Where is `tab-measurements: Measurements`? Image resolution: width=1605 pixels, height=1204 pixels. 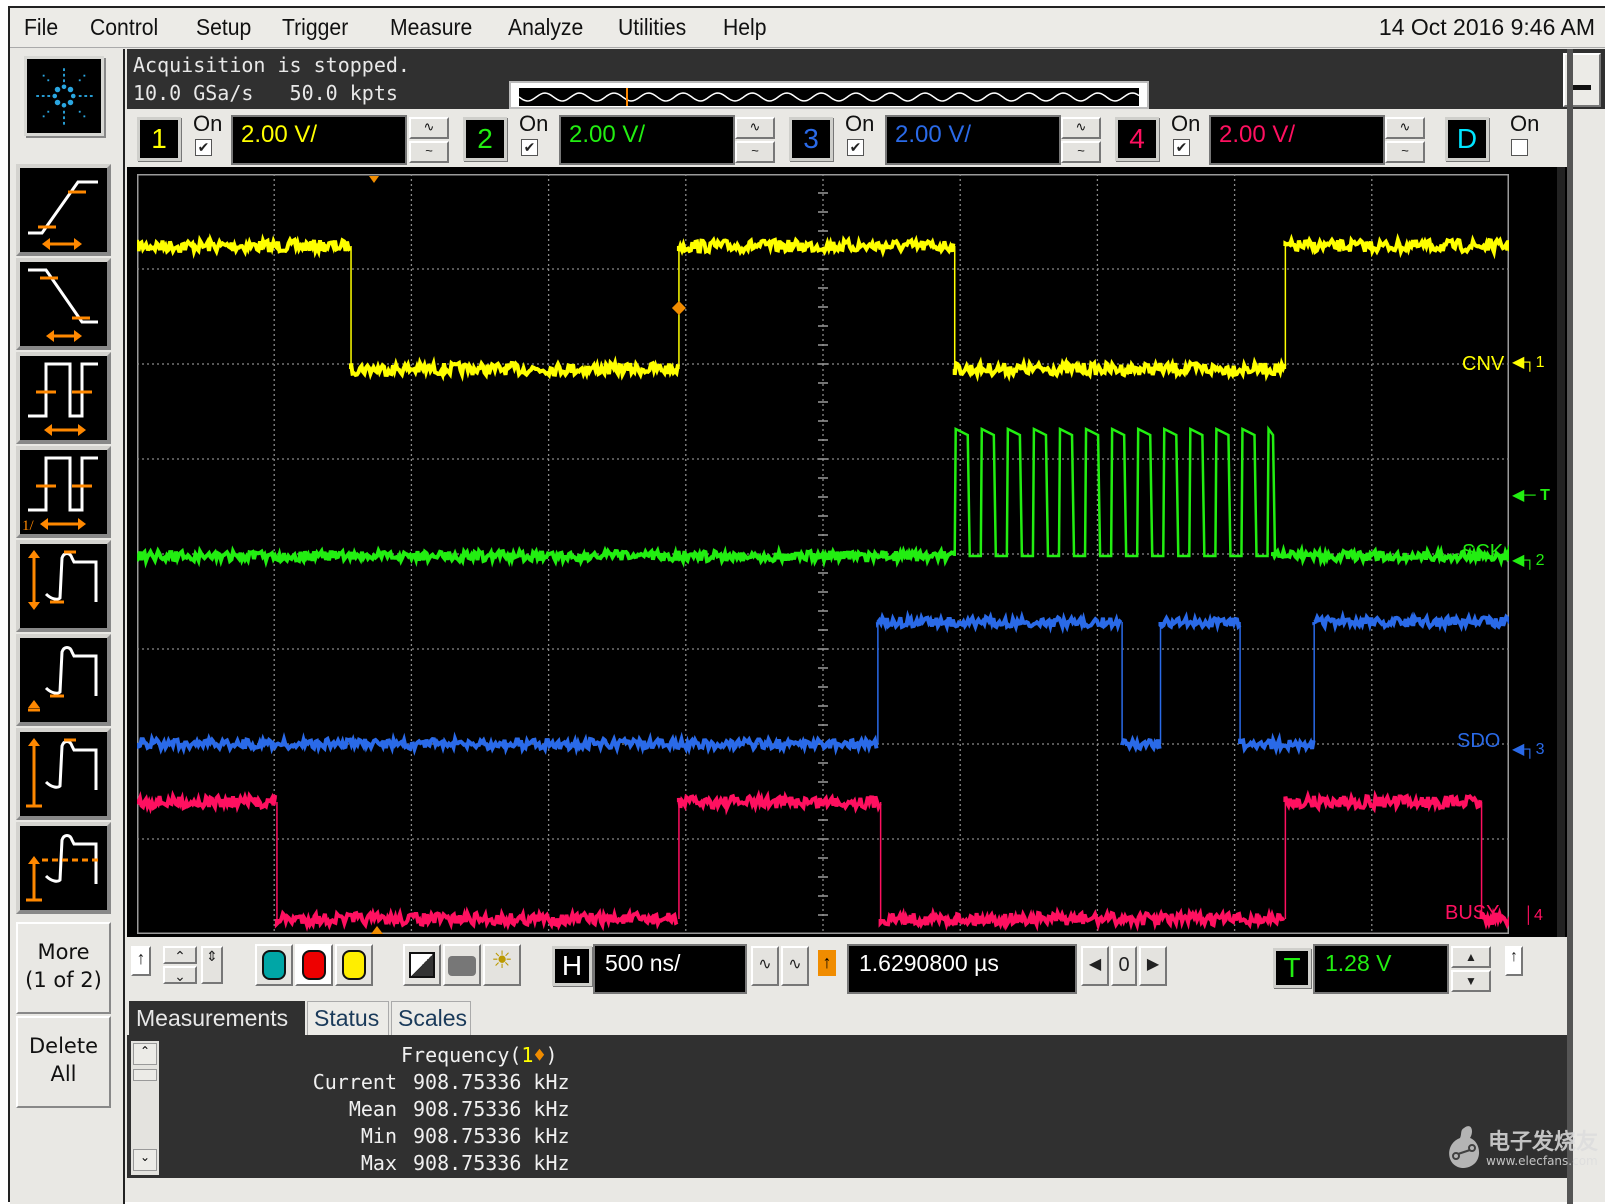
tab-measurements: Measurements is located at coordinates (217, 1019).